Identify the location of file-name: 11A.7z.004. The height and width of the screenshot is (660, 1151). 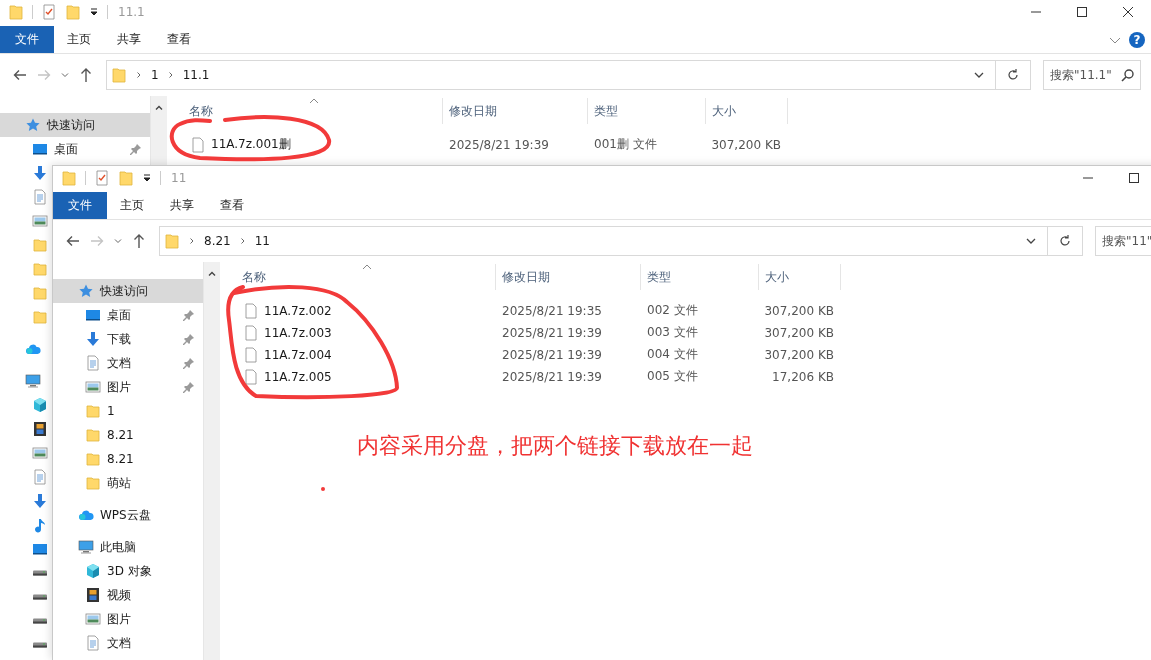
(298, 354).